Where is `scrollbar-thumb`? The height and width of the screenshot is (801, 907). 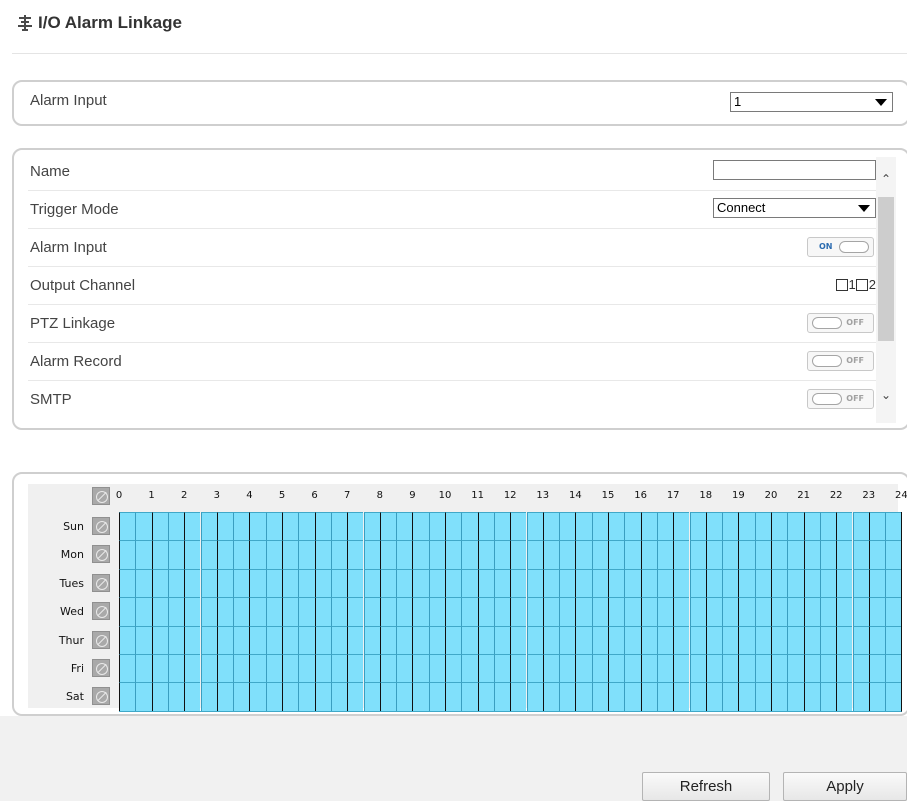 scrollbar-thumb is located at coordinates (886, 269).